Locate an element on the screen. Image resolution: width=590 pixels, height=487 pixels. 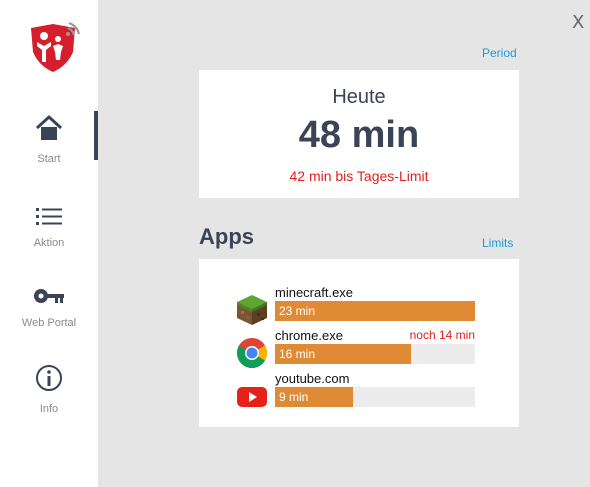
app-row-chrome: chrome.exe noch 14 min 16 min is located at coordinates (359, 348).